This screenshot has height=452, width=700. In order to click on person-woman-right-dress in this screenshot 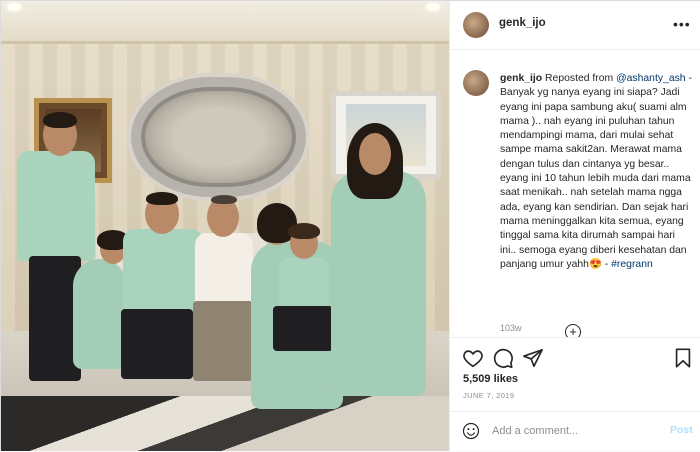, I will do `click(378, 283)`.